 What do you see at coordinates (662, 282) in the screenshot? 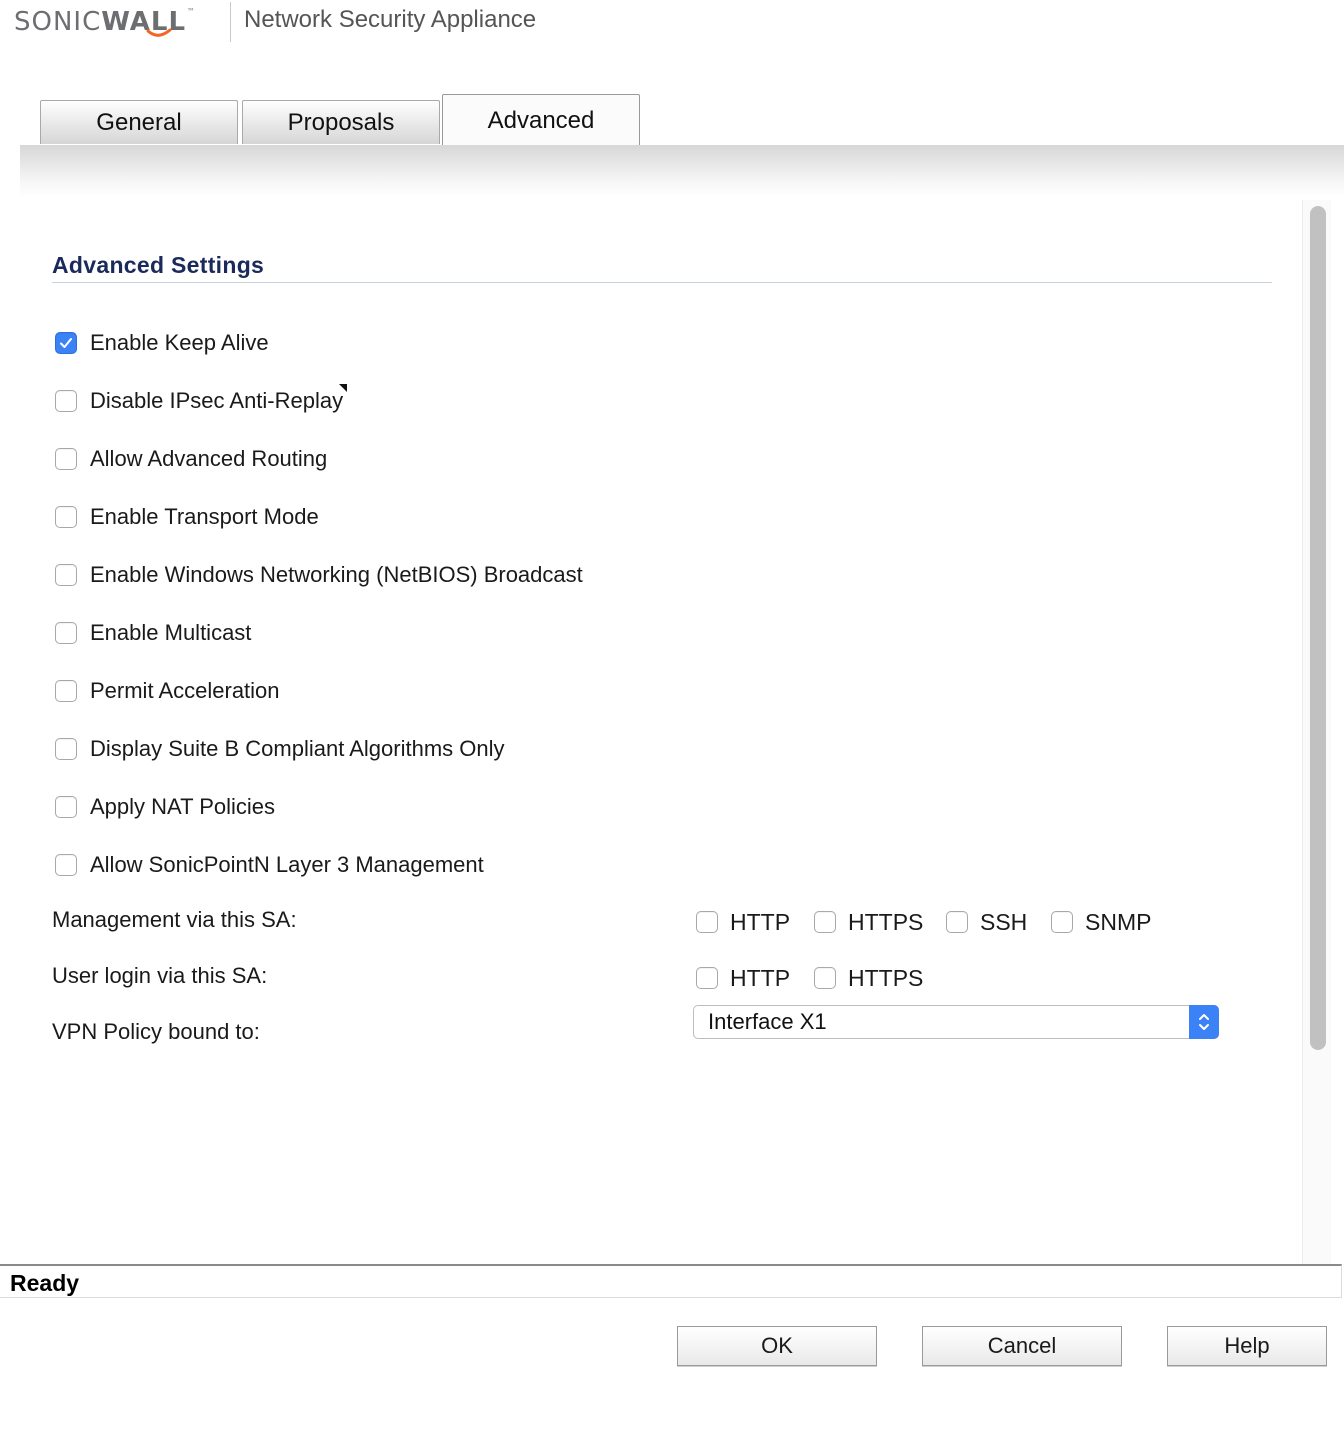
I see `section-divider` at bounding box center [662, 282].